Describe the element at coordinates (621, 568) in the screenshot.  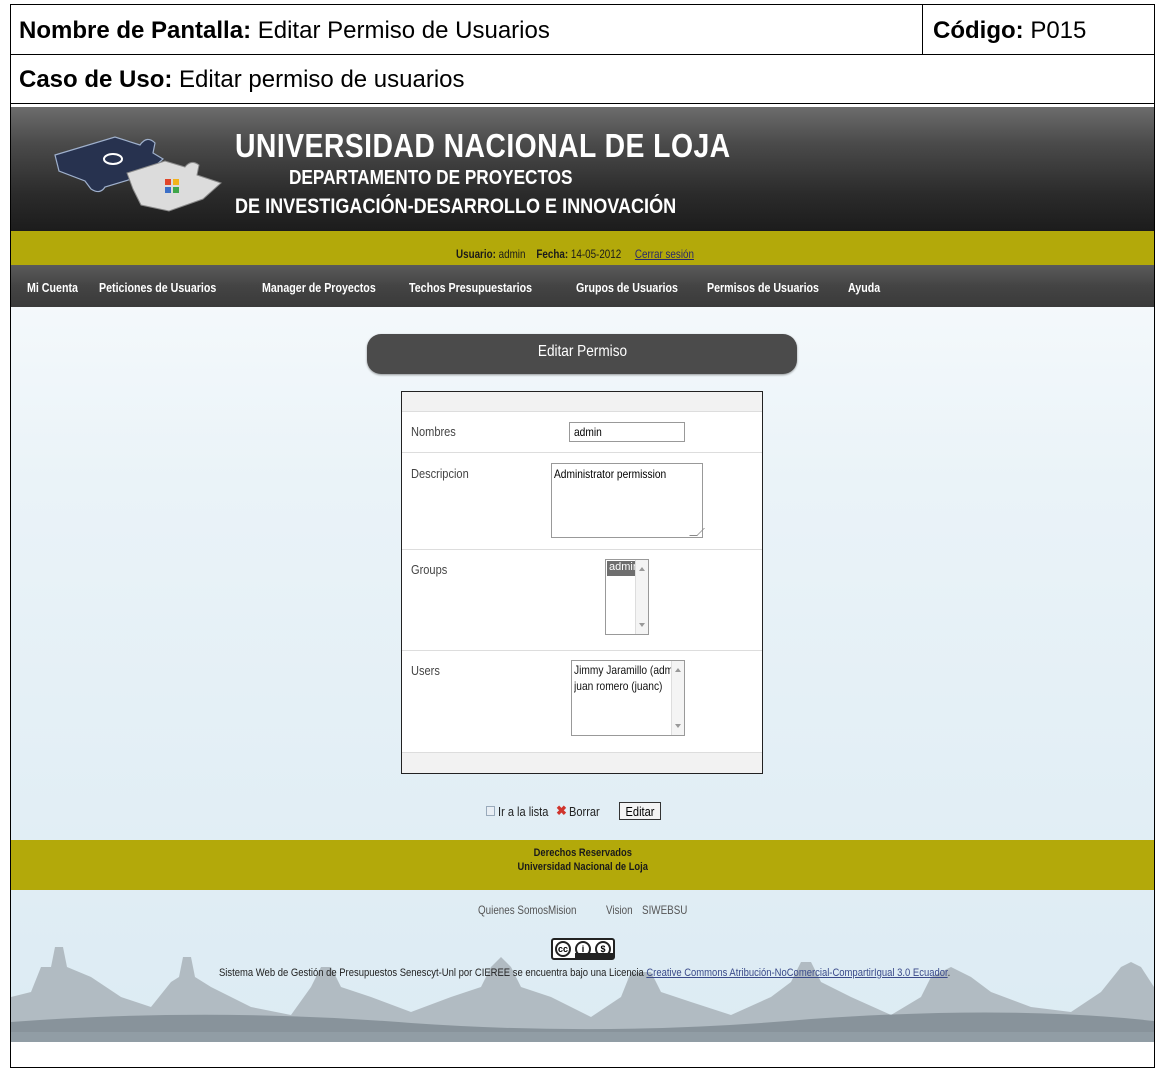
I see `groups-option-selected: admin` at that location.